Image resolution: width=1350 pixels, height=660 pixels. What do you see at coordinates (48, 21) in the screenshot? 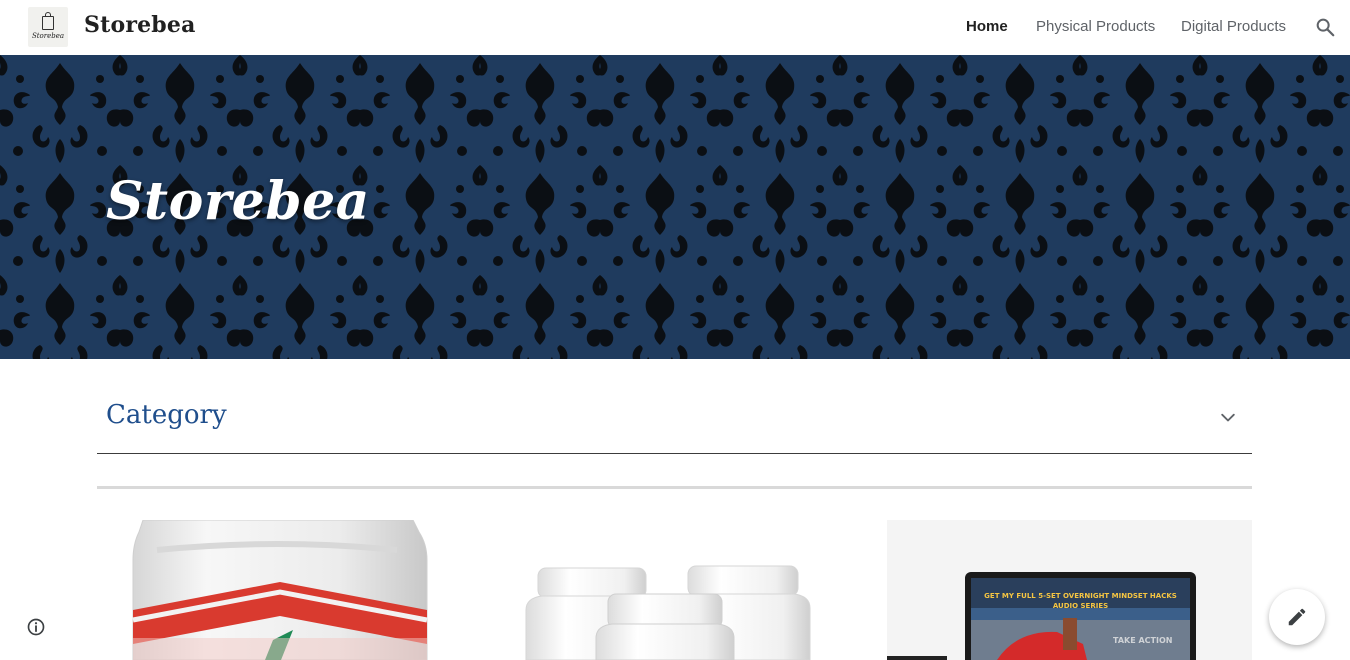
I see `shopping-bag-icon` at bounding box center [48, 21].